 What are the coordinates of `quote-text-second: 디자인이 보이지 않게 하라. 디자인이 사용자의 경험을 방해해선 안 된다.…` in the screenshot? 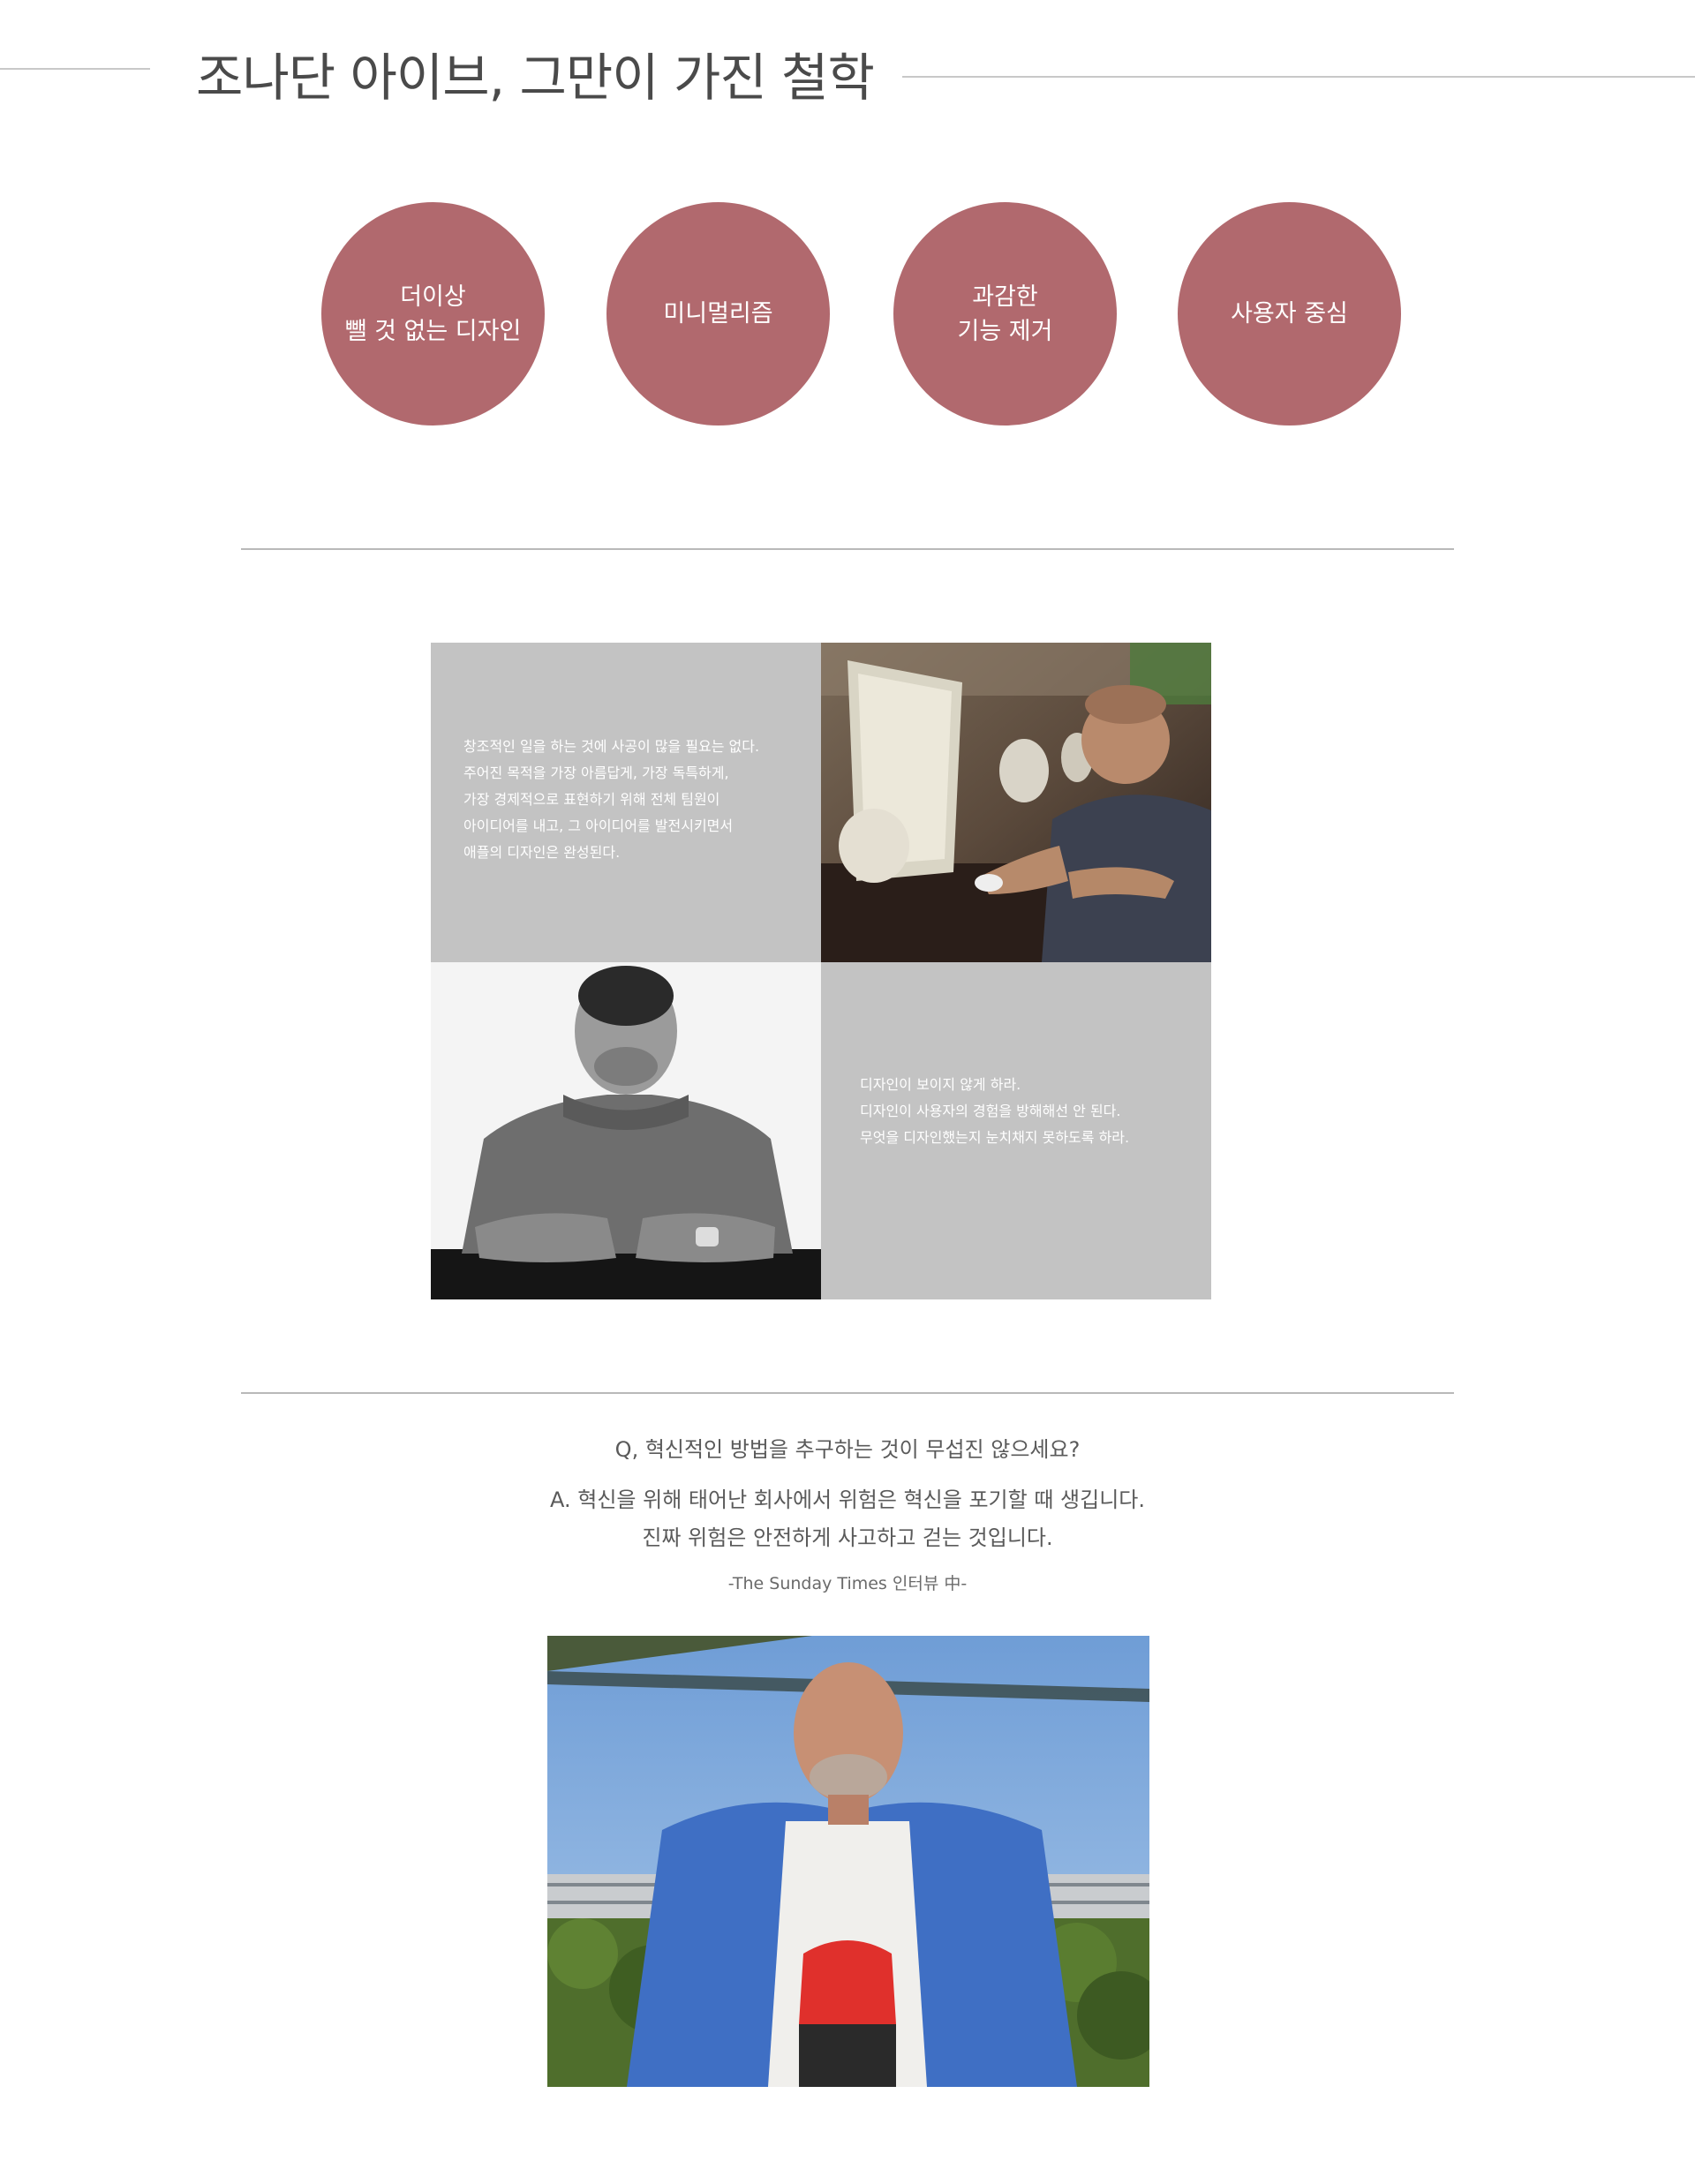 It's located at (995, 1111).